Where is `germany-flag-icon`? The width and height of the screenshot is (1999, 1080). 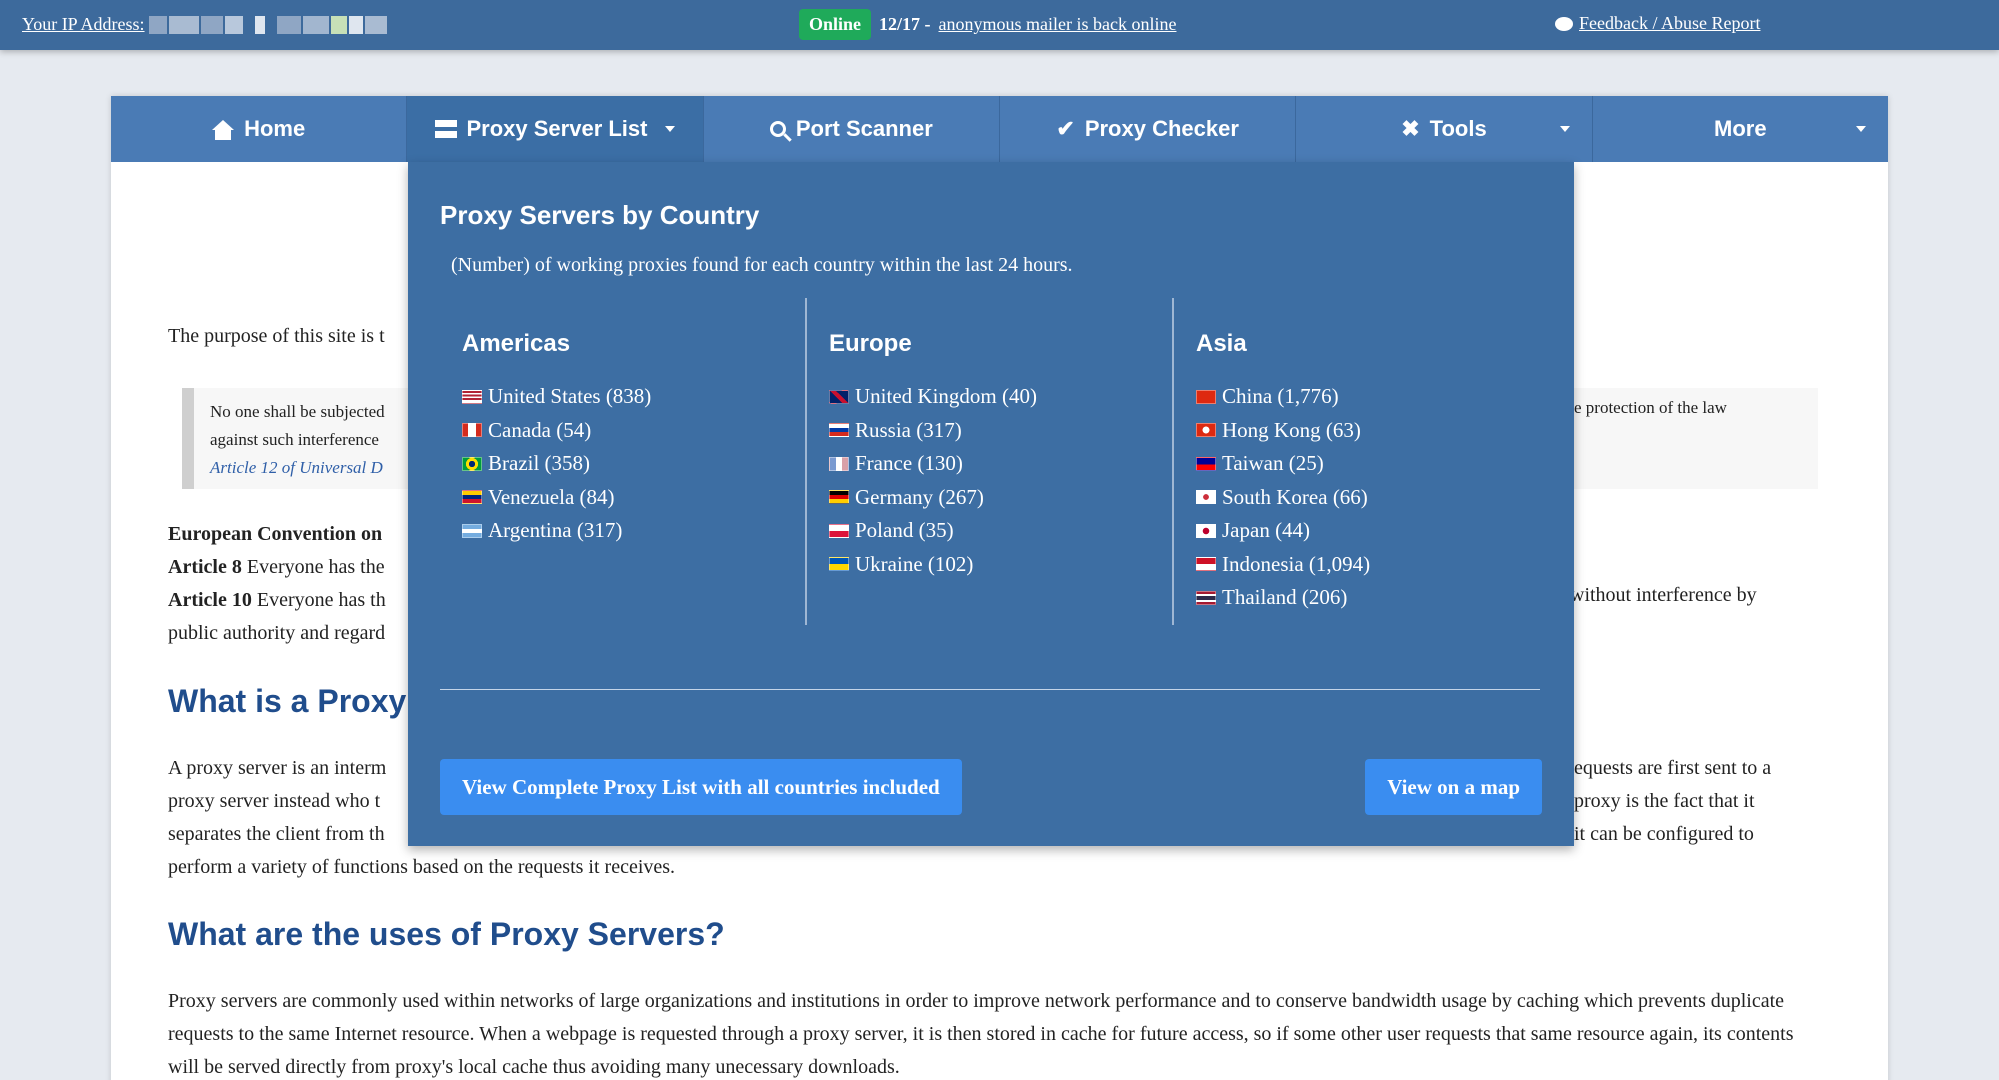 germany-flag-icon is located at coordinates (839, 497).